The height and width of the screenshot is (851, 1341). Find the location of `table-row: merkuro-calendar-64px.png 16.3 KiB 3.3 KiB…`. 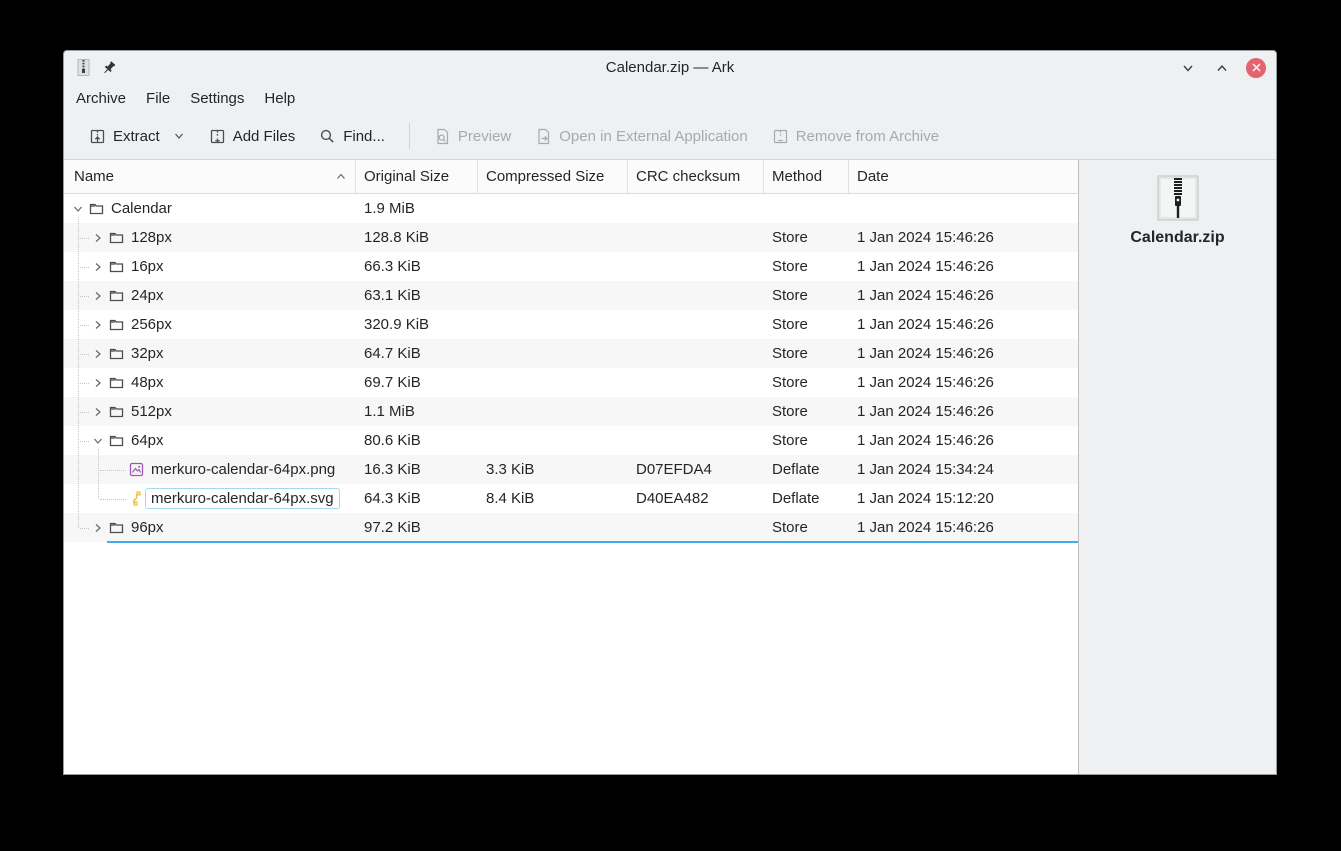

table-row: merkuro-calendar-64px.png 16.3 KiB 3.3 KiB… is located at coordinates (571, 469).